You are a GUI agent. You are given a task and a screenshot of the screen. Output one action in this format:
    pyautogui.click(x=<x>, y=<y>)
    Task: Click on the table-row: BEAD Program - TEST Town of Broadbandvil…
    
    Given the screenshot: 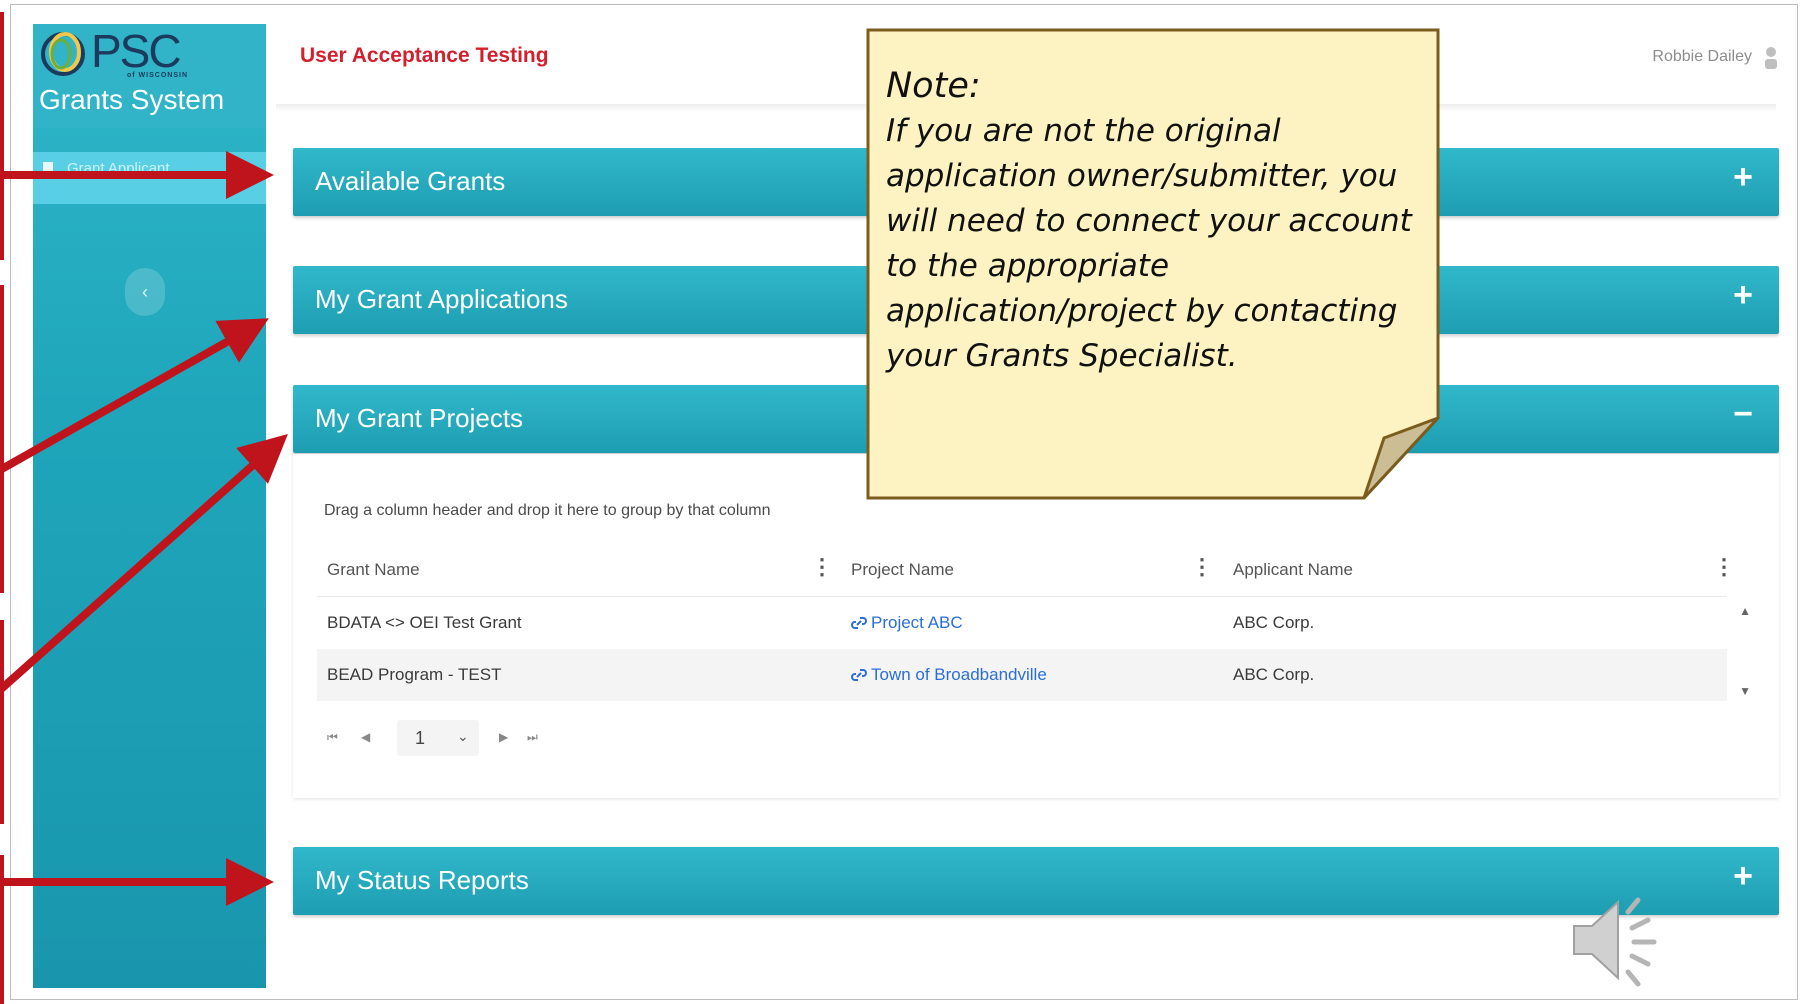 What is the action you would take?
    pyautogui.click(x=1022, y=675)
    